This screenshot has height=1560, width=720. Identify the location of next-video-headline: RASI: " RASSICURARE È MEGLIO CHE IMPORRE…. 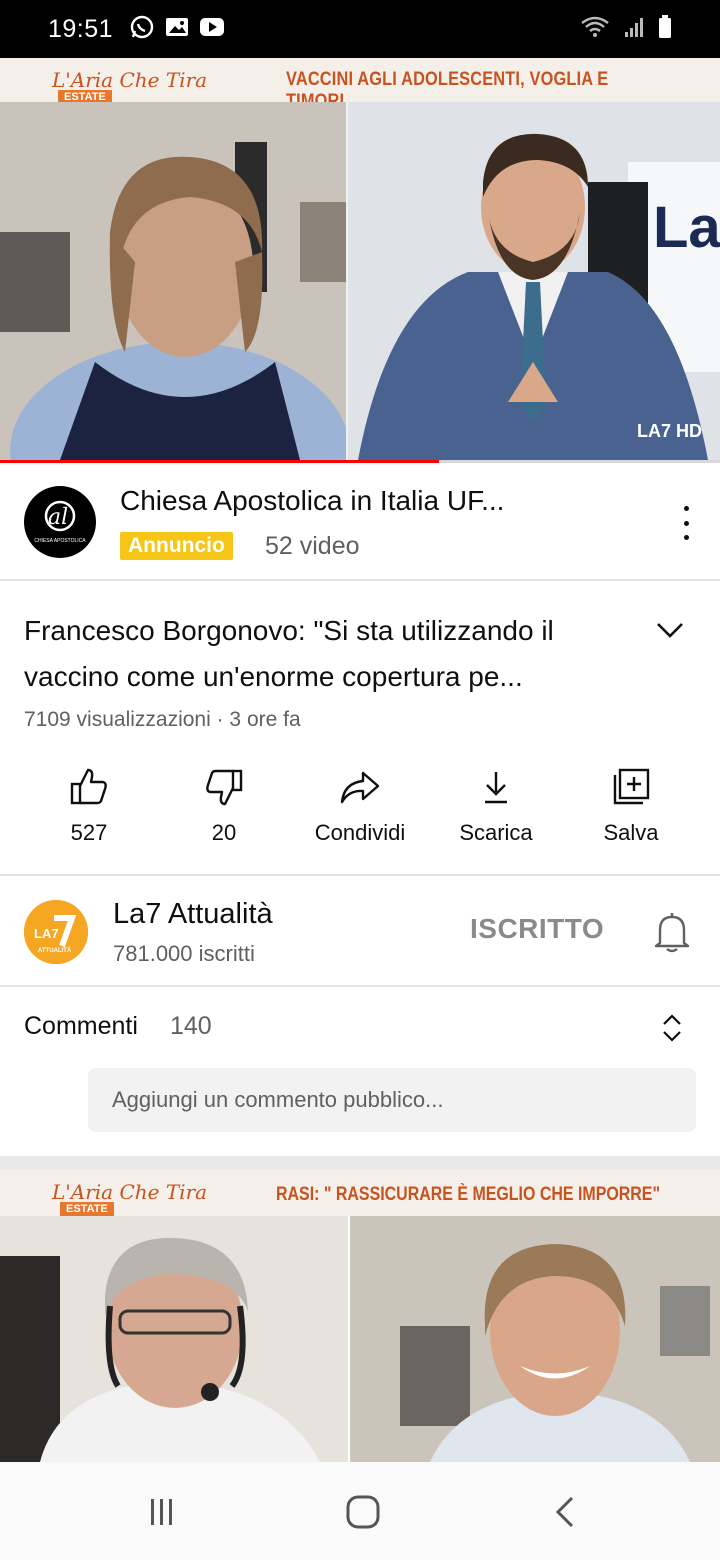
(468, 1194).